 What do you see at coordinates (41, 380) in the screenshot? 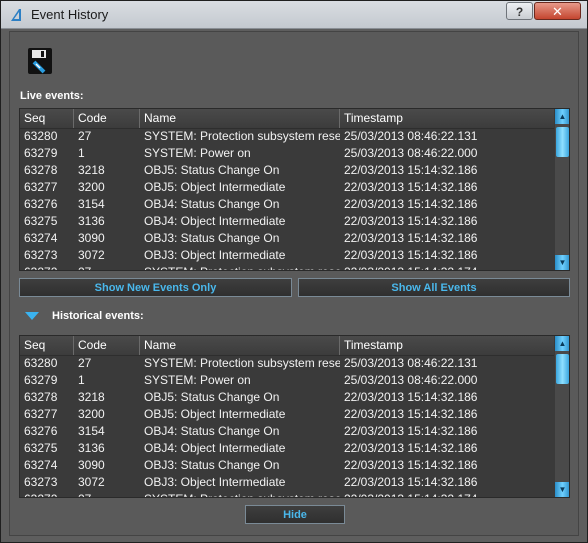
I see `cell-seq: 63279` at bounding box center [41, 380].